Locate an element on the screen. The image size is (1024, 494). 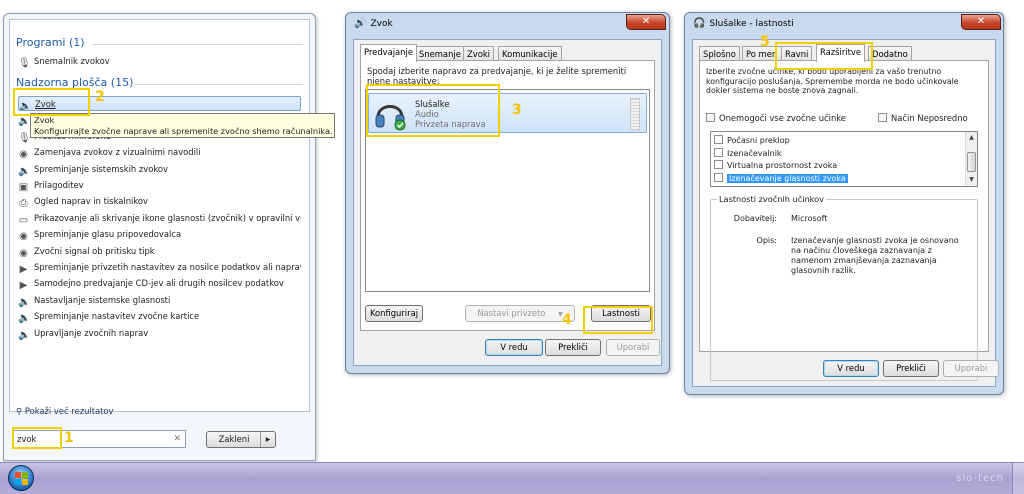
arrow-right-icon: ▶ is located at coordinates (267, 439).